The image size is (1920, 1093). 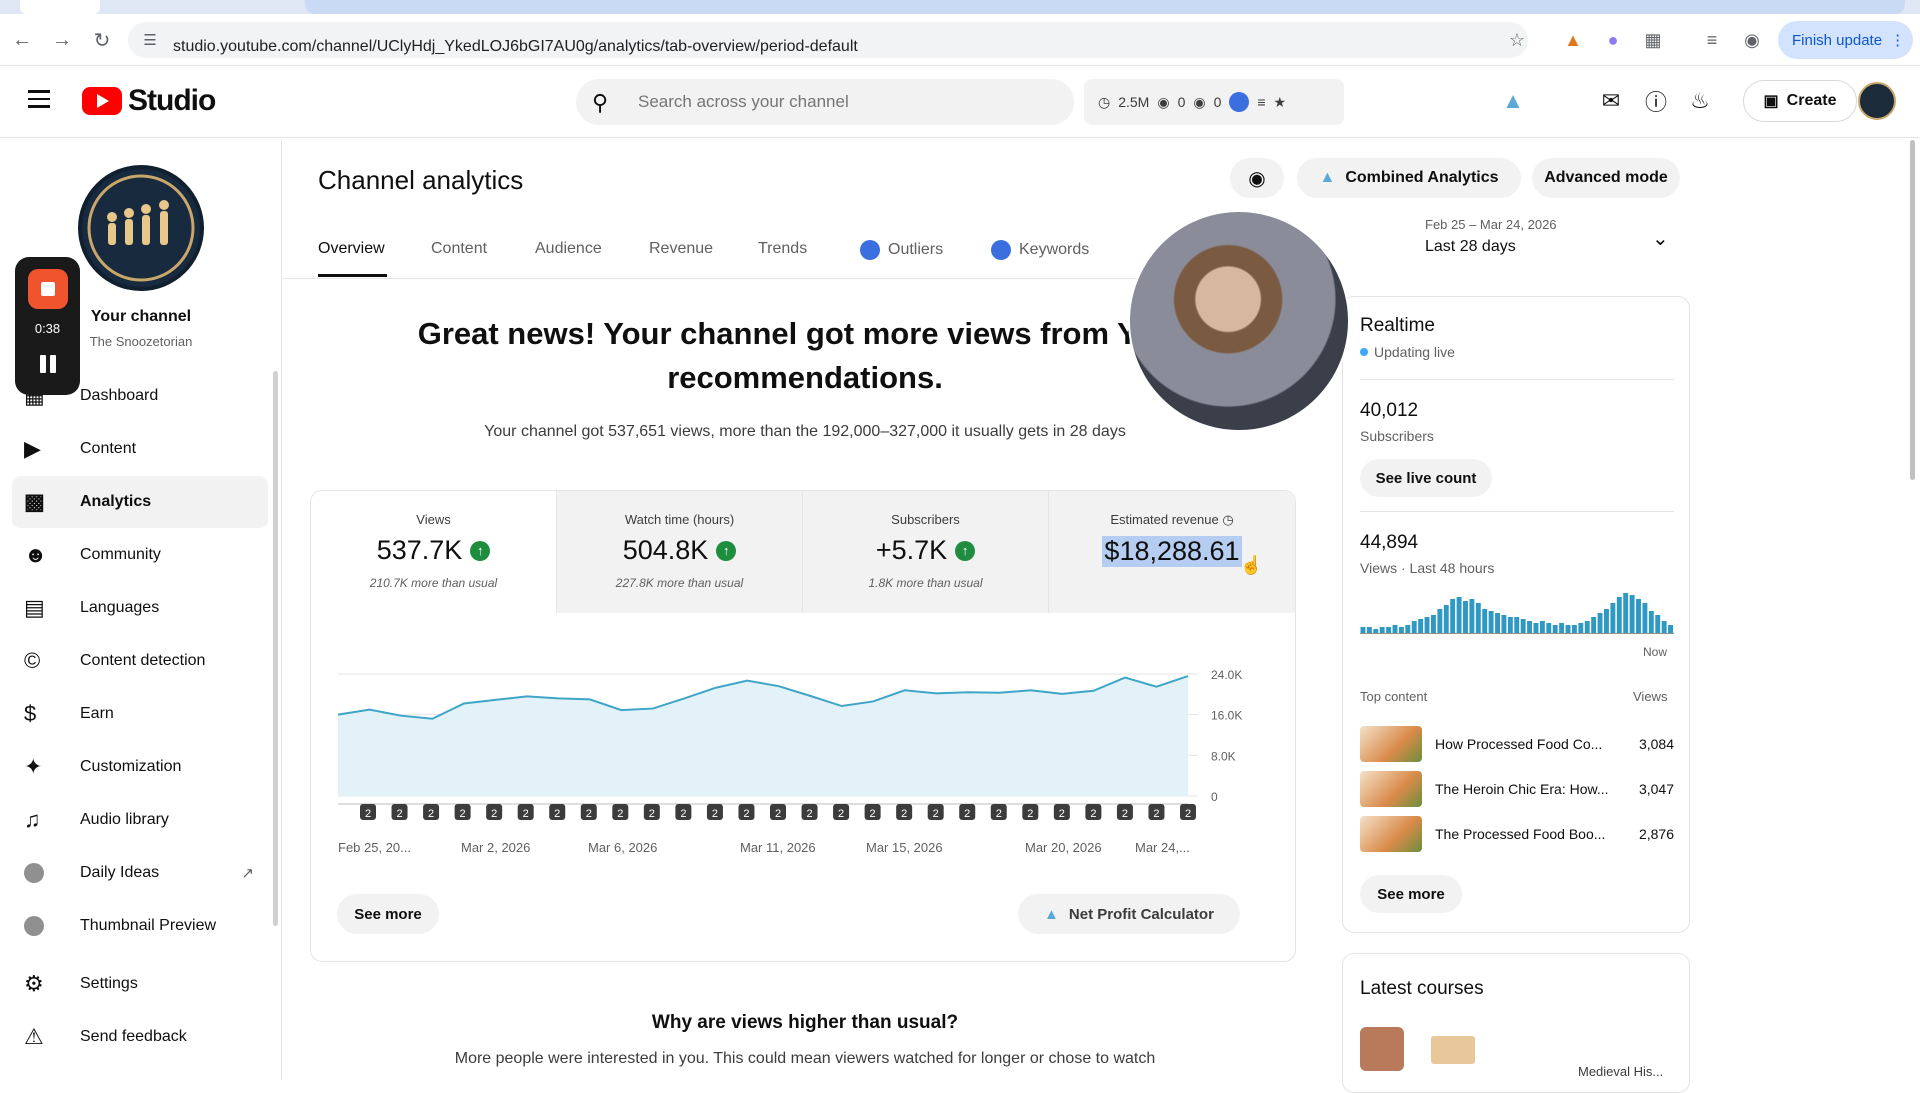 What do you see at coordinates (150, 40) in the screenshot?
I see `site-info-icon: ☰` at bounding box center [150, 40].